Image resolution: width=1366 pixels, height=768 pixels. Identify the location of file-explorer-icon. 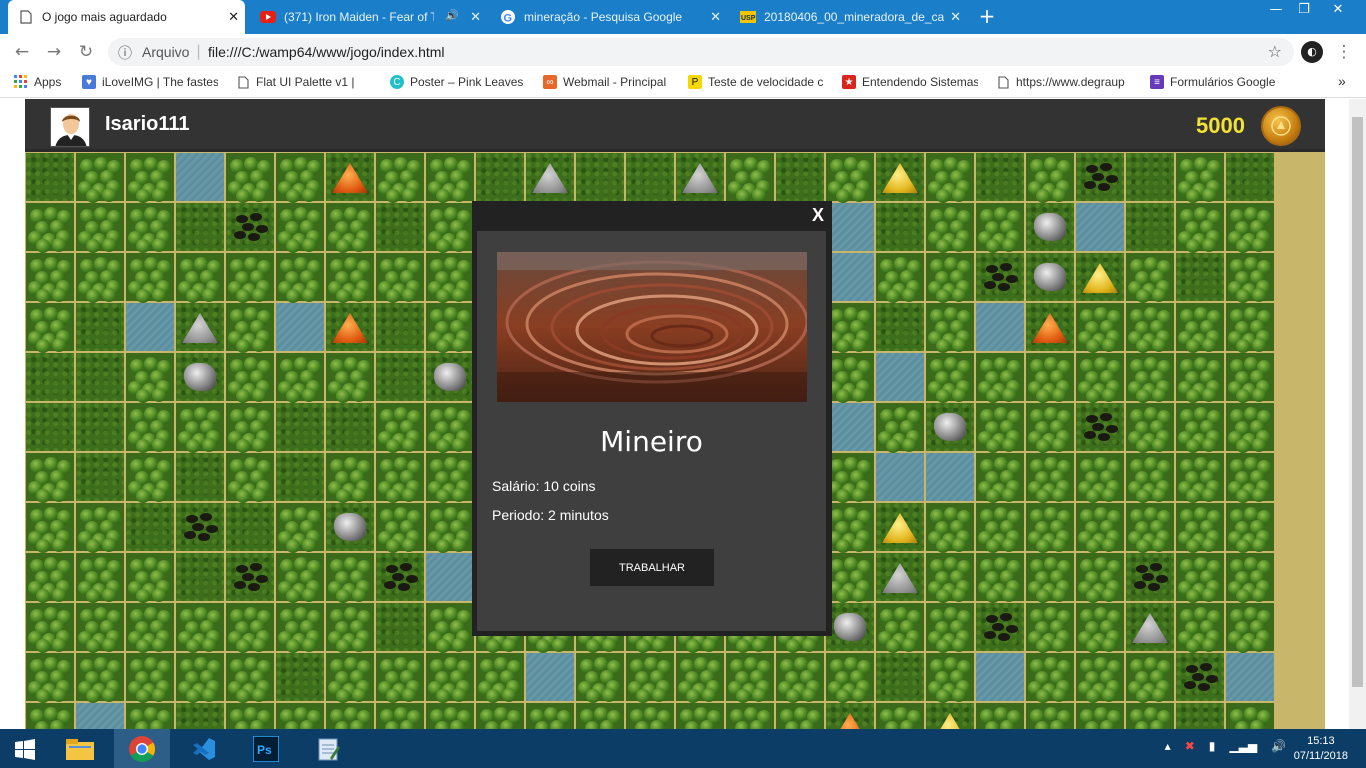
(80, 748).